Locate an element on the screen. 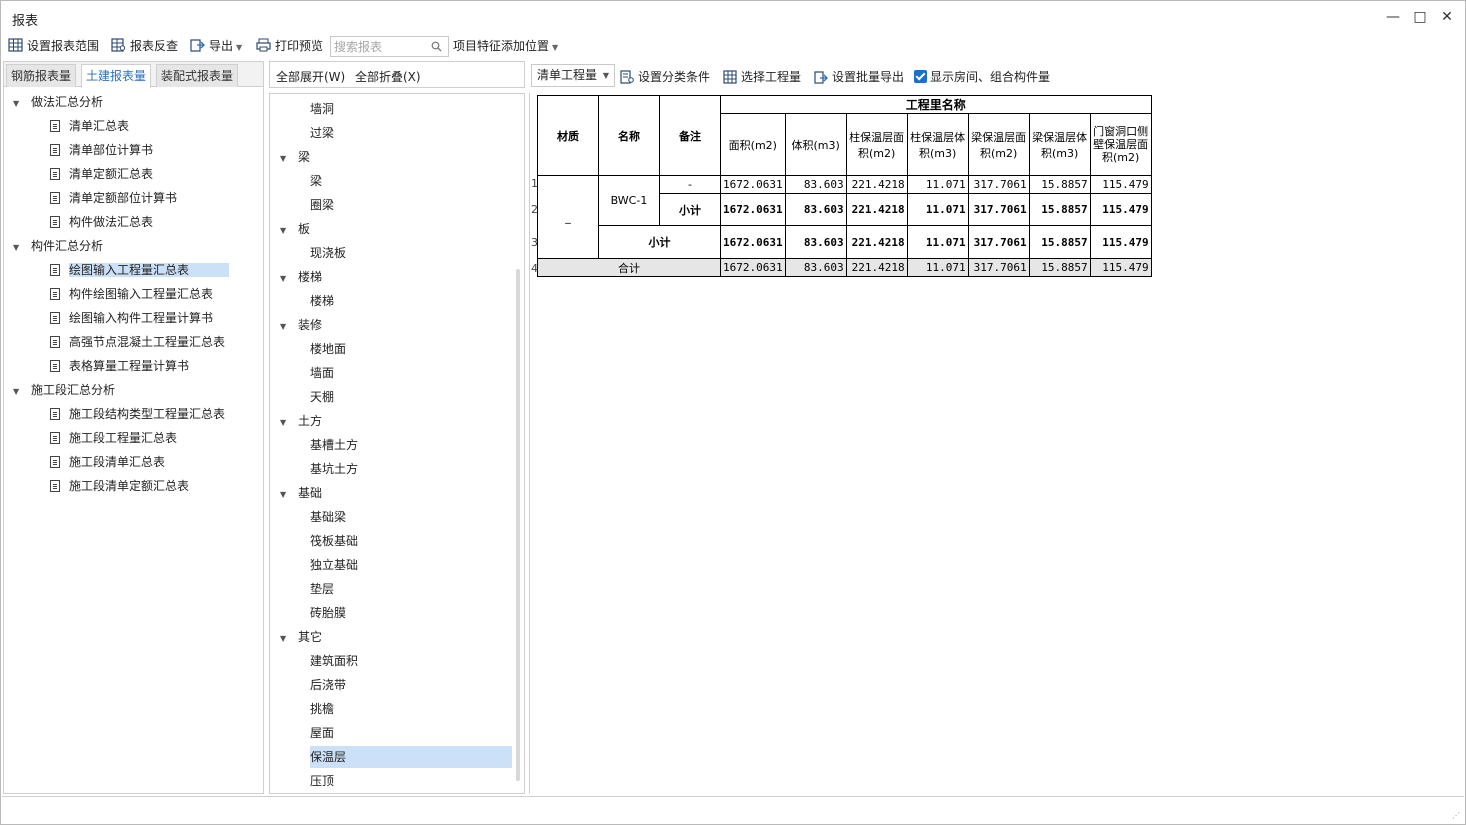 The image size is (1466, 825). tree-group-component: ▼ 构件汇总分析 is located at coordinates (58, 246).